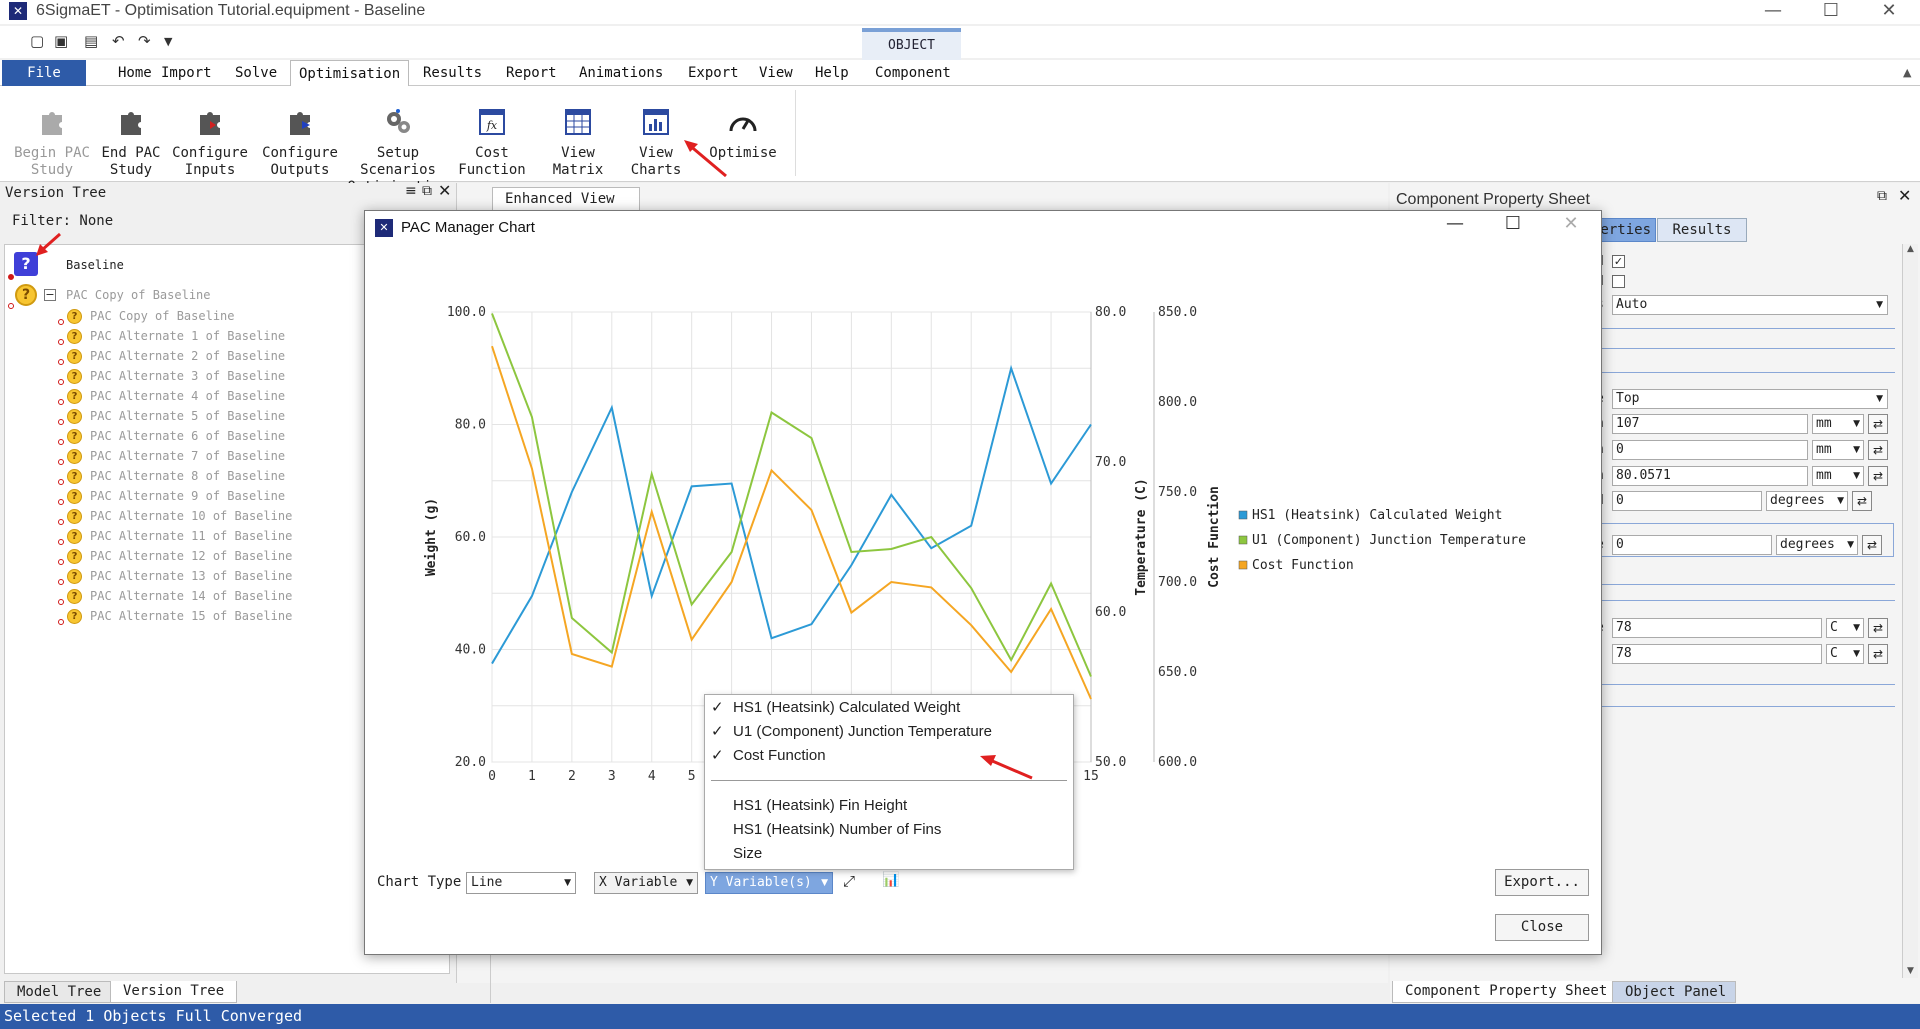  I want to click on version-status-icon: ?, so click(74, 516).